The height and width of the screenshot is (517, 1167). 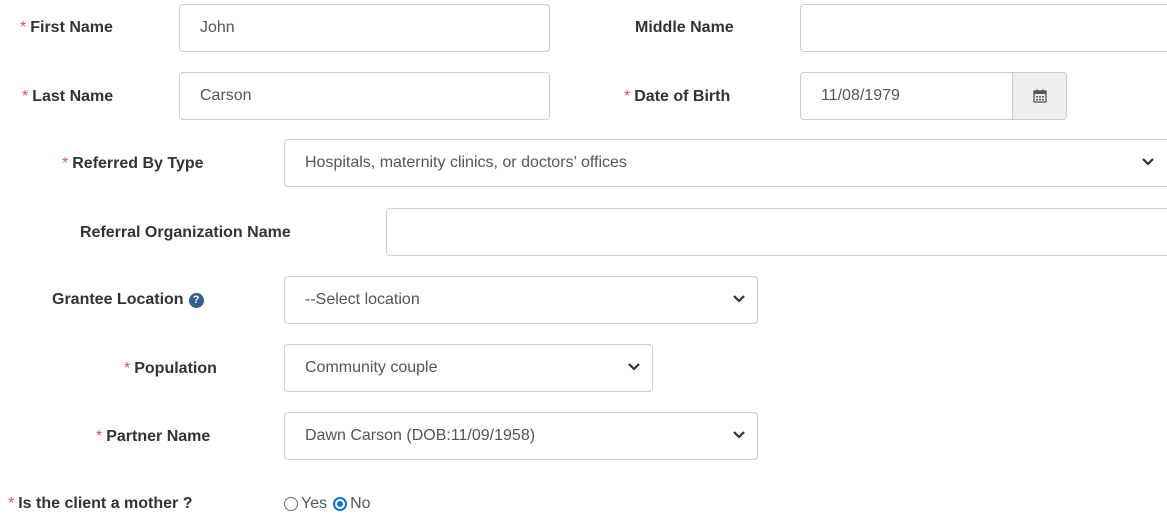 I want to click on referred-by-type-label: * Referred By Type, so click(x=133, y=163).